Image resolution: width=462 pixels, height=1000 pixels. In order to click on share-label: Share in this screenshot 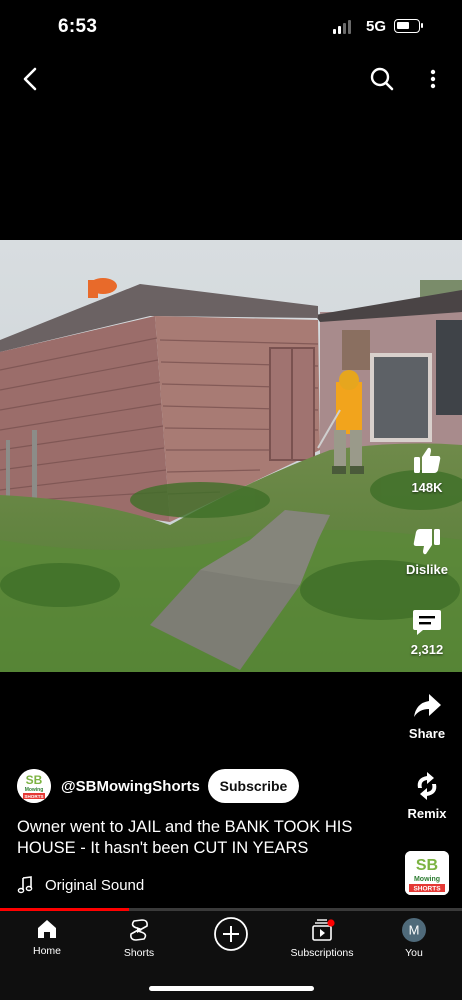, I will do `click(427, 733)`.